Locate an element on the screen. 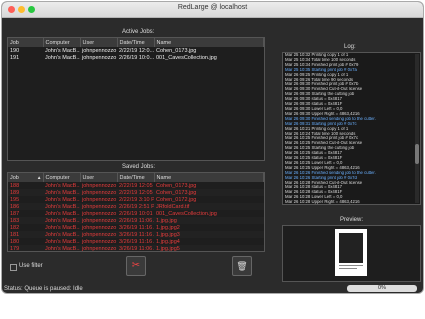 Image resolution: width=425 pixels, height=319 pixels. table-cell: 1.jpg.jpg4 is located at coordinates (168, 241).